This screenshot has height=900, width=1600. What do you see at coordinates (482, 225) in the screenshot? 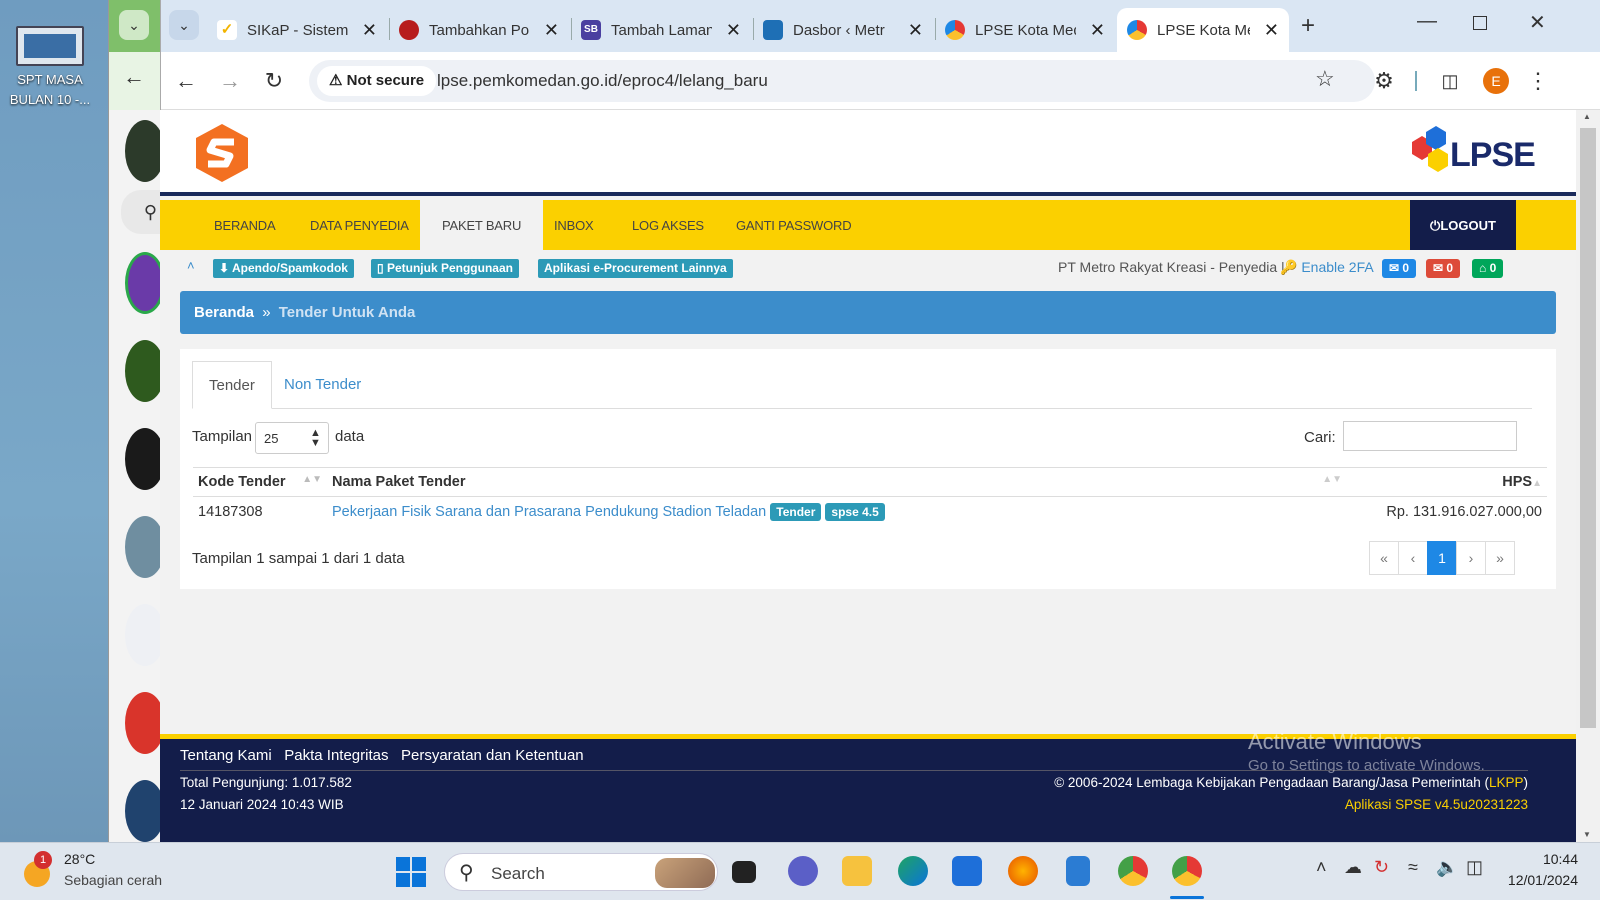
I see `nav-paket-baru: PAKET BARU` at bounding box center [482, 225].